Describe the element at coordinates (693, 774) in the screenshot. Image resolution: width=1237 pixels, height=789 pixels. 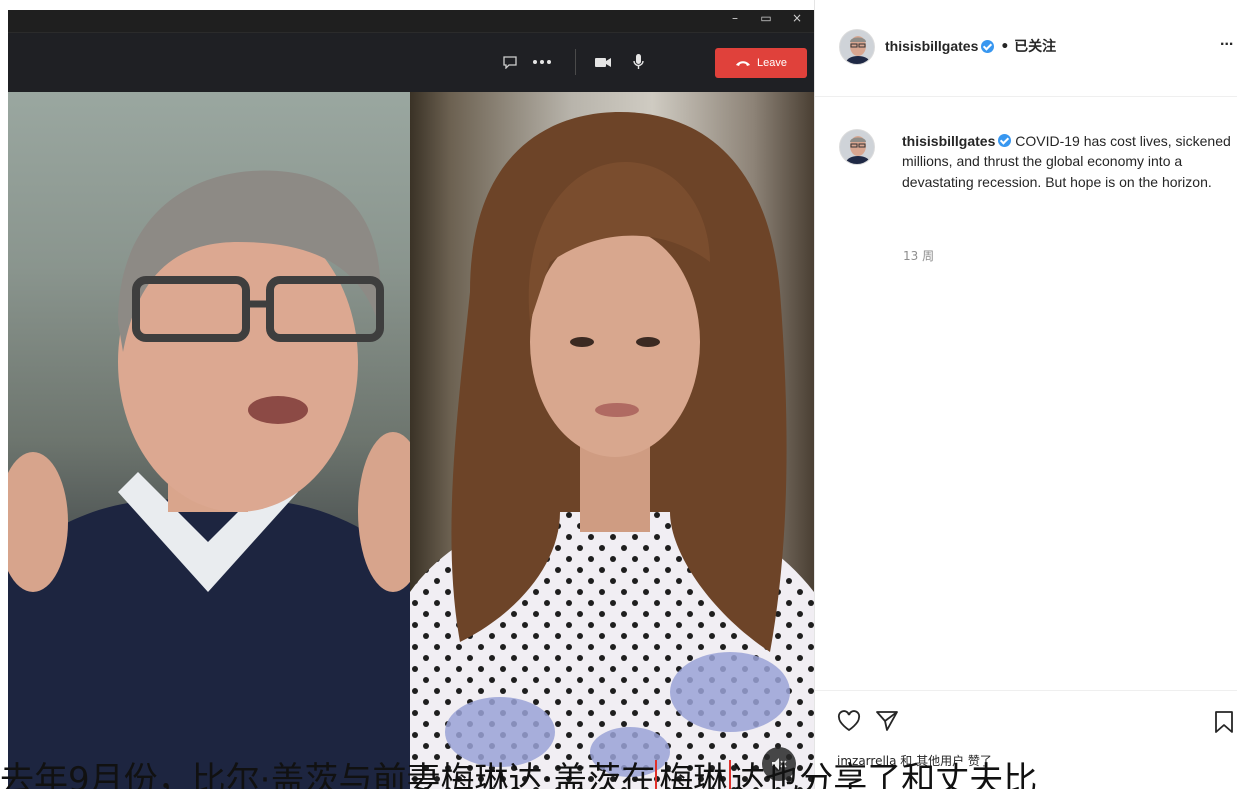
I see `subtitle-highlight: 梅琳` at that location.